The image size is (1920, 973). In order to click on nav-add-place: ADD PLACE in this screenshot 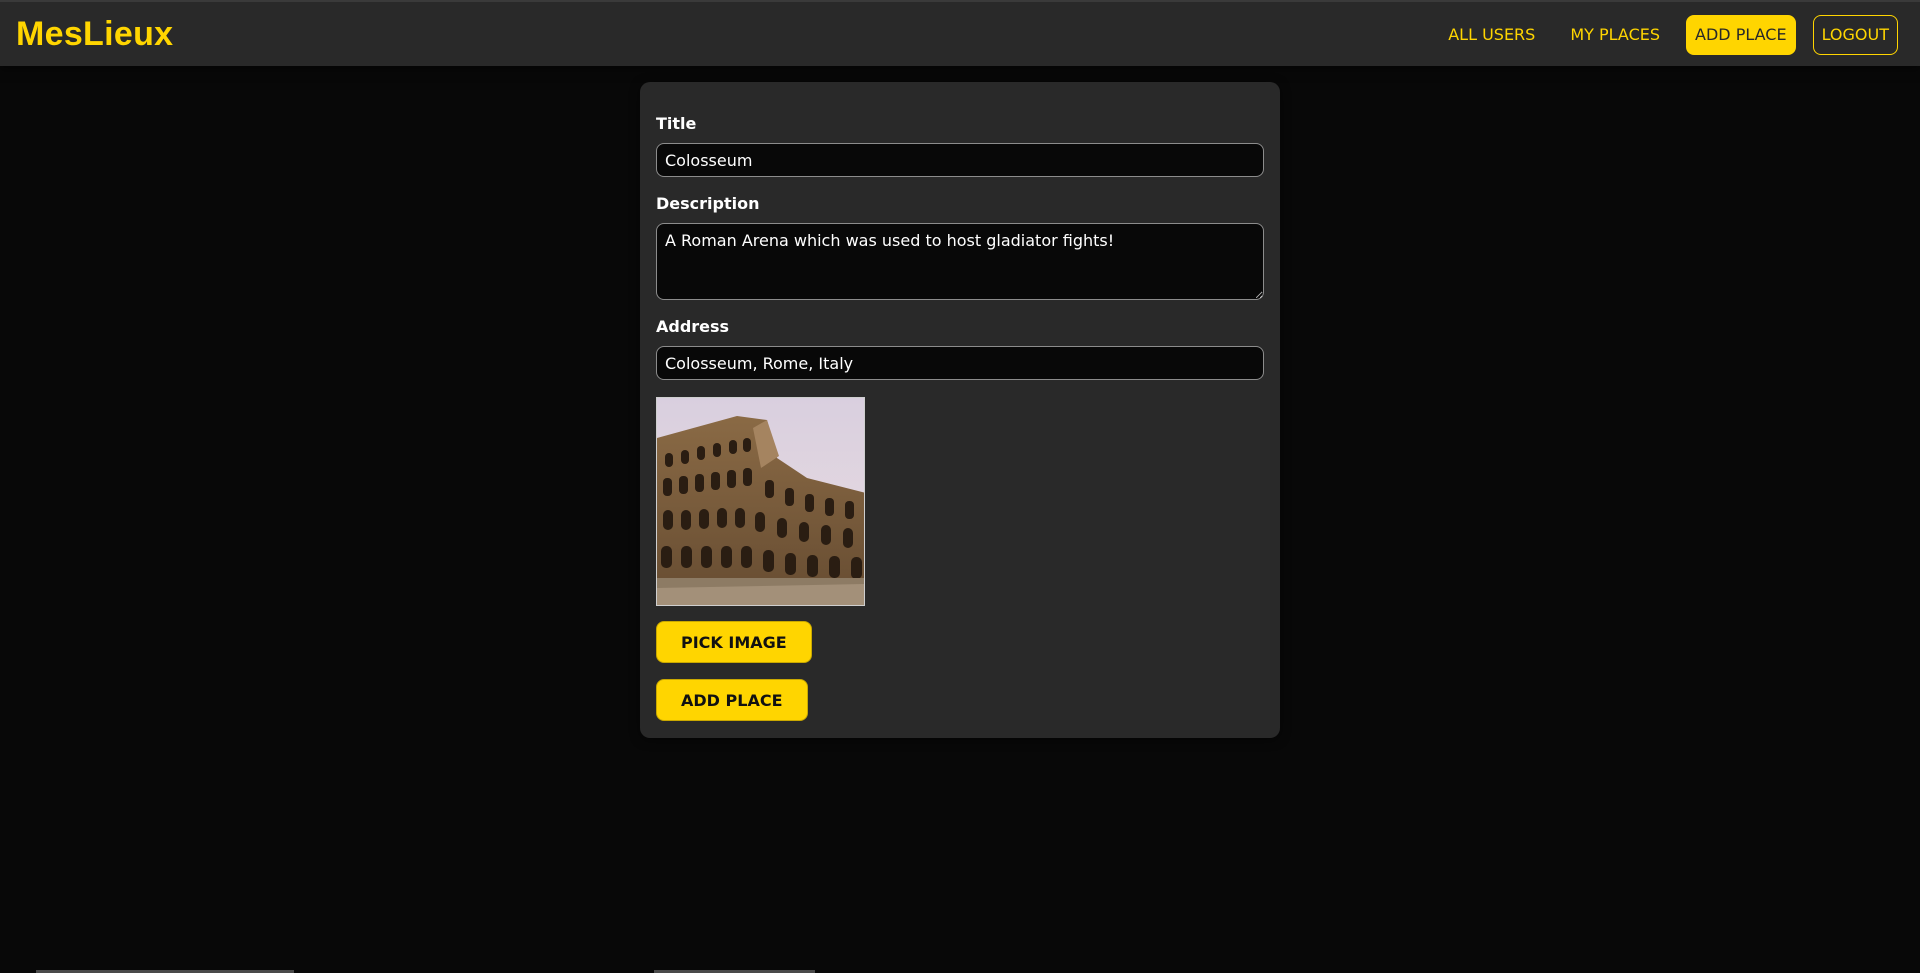, I will do `click(1741, 35)`.